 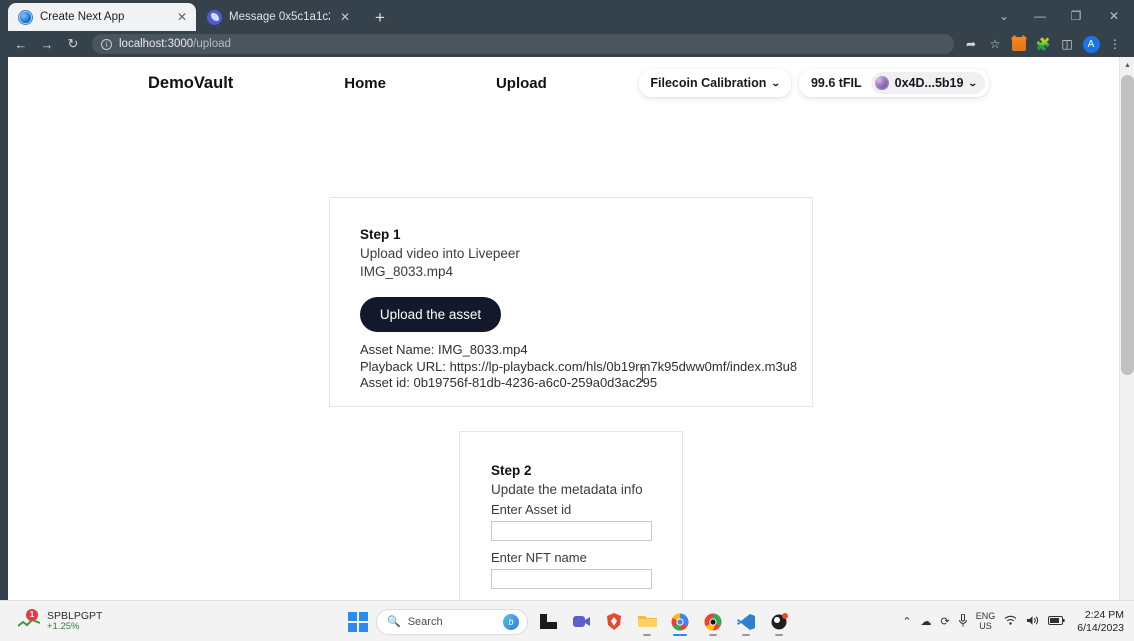 What do you see at coordinates (523, 44) in the screenshot?
I see `address-bar: i localhost:3000/upload` at bounding box center [523, 44].